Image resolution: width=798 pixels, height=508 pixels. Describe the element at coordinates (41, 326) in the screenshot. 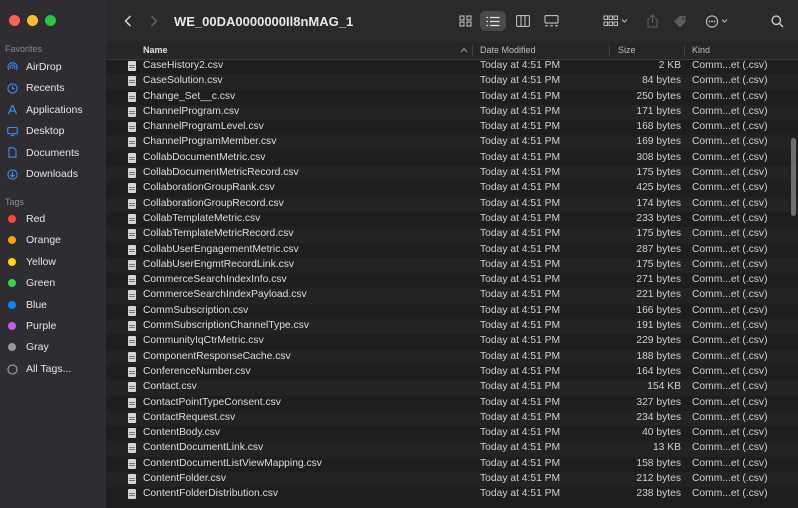

I see `sidebar-item-label: Purple` at that location.